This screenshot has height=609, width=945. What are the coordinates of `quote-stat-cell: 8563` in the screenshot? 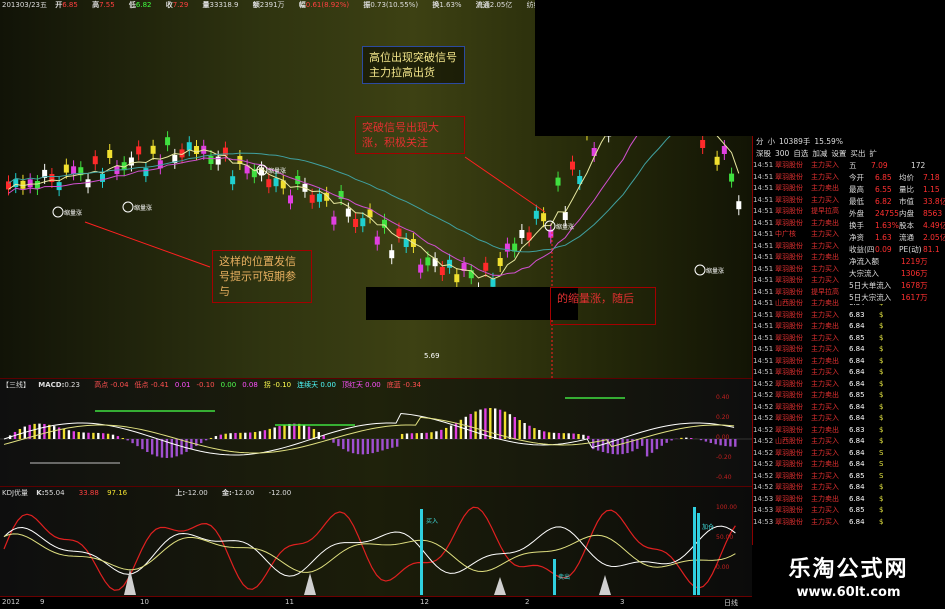 It's located at (933, 213).